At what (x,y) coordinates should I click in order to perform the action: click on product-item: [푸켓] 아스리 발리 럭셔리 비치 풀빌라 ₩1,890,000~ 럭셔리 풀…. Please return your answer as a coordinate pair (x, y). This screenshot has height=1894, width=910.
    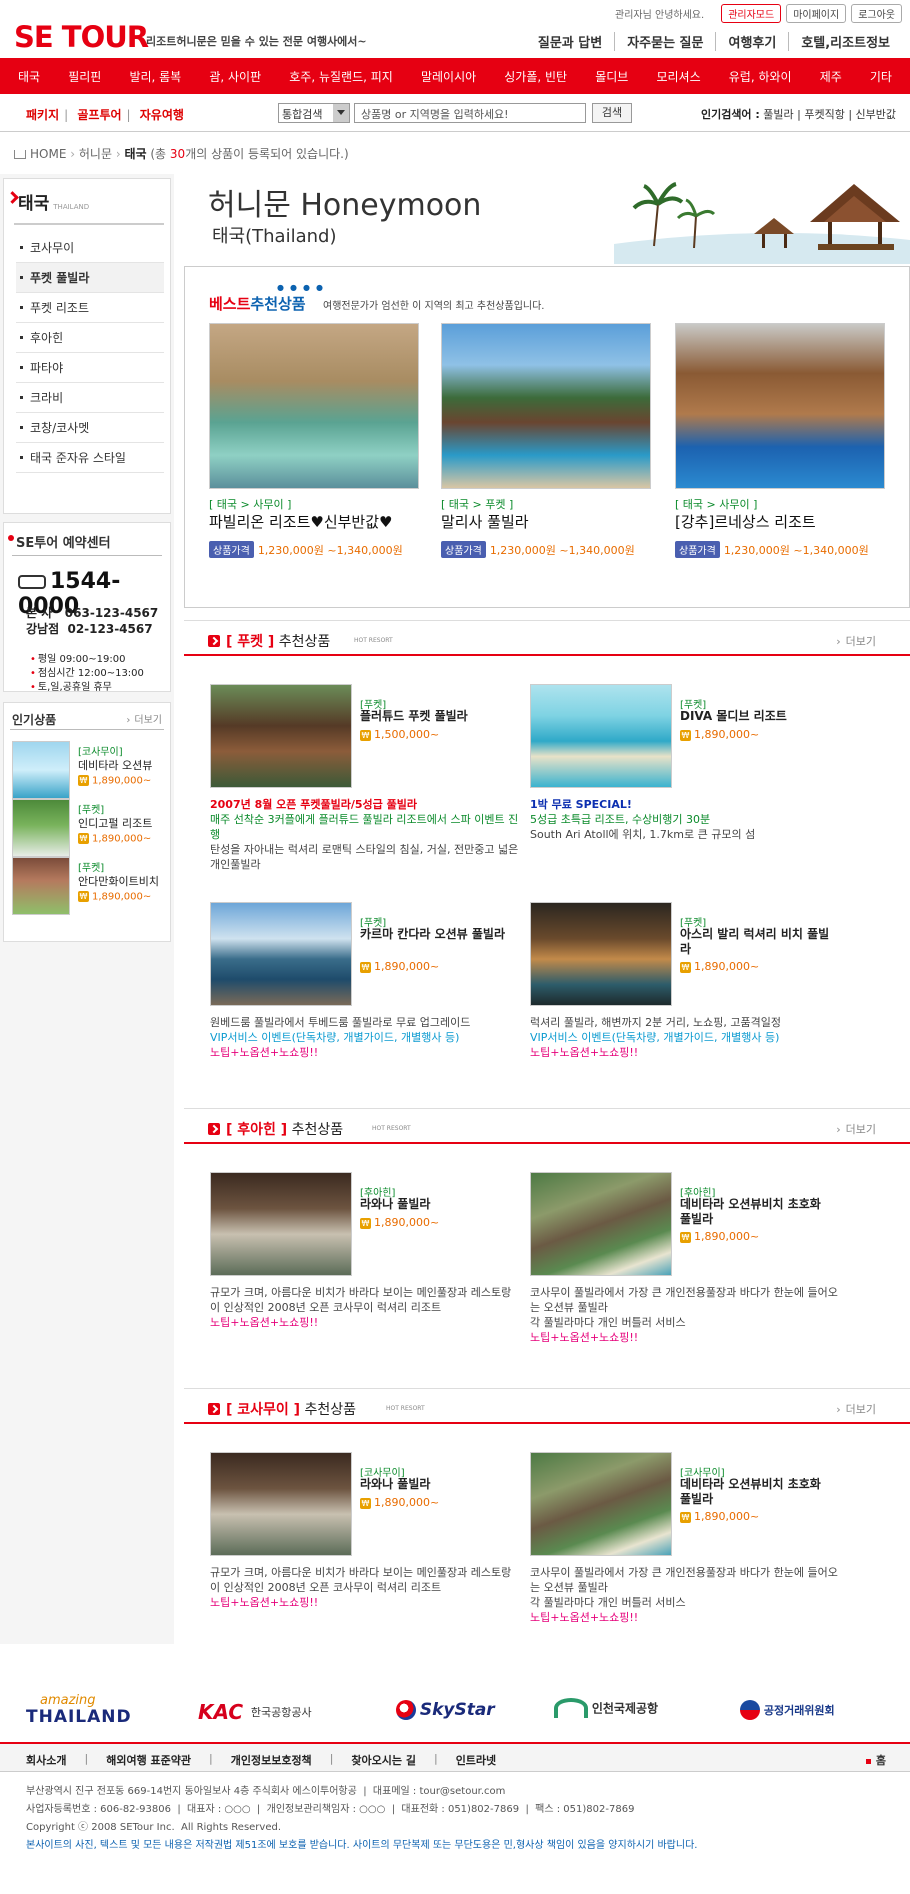
    Looking at the image, I should click on (674, 982).